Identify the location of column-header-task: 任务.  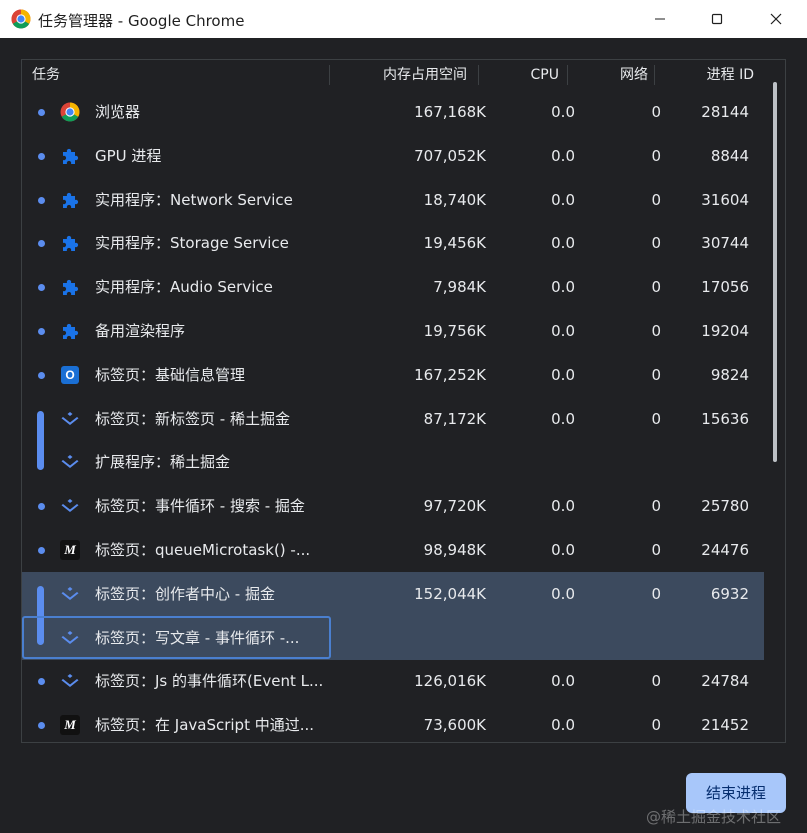
(46, 75).